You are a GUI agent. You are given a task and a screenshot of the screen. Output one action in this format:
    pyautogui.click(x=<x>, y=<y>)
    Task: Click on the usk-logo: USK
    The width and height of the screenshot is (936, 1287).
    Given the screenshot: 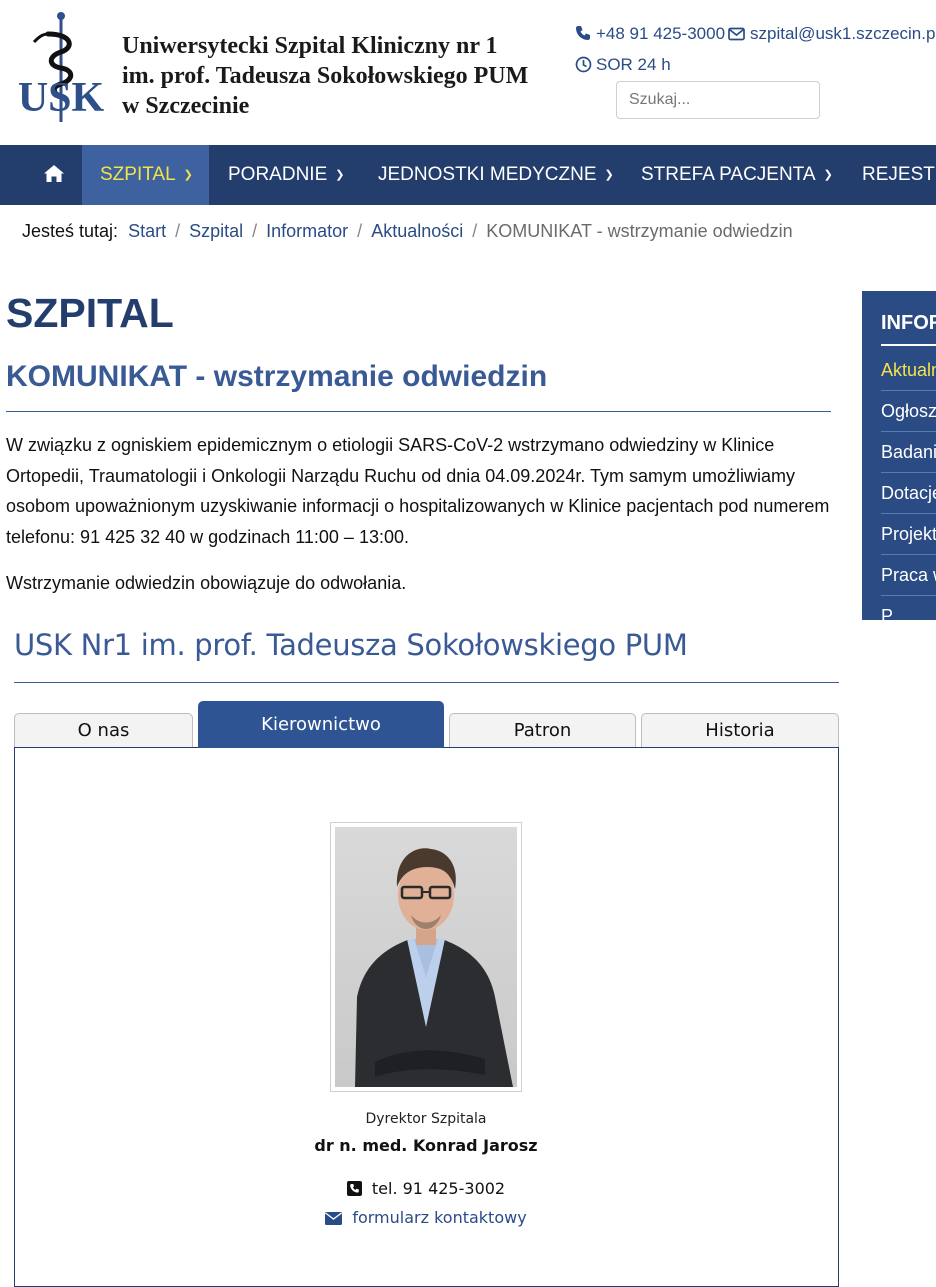 What is the action you would take?
    pyautogui.click(x=61, y=66)
    